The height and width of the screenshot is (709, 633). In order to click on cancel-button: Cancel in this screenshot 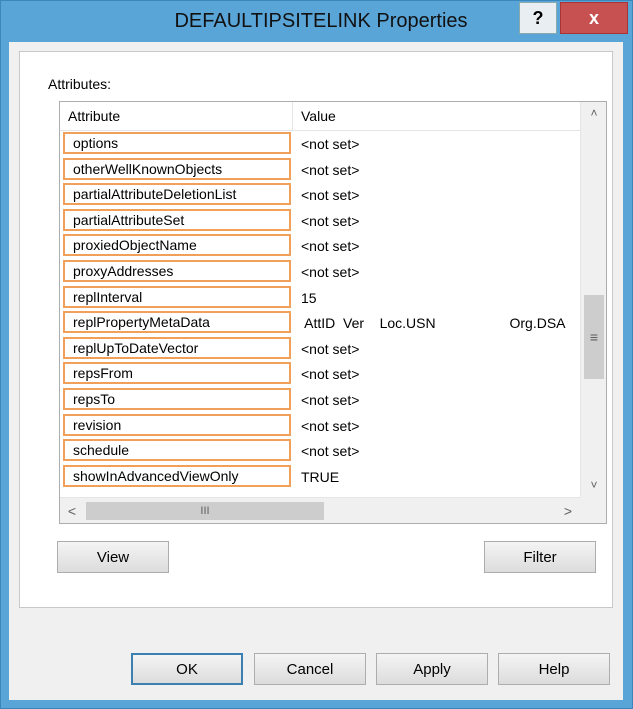, I will do `click(310, 669)`.